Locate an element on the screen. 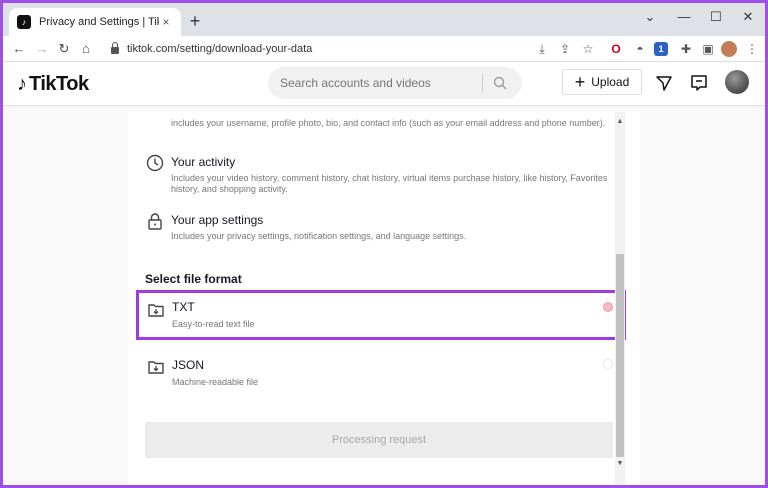 Image resolution: width=768 pixels, height=488 pixels. logo-text: TikTok is located at coordinates (59, 83).